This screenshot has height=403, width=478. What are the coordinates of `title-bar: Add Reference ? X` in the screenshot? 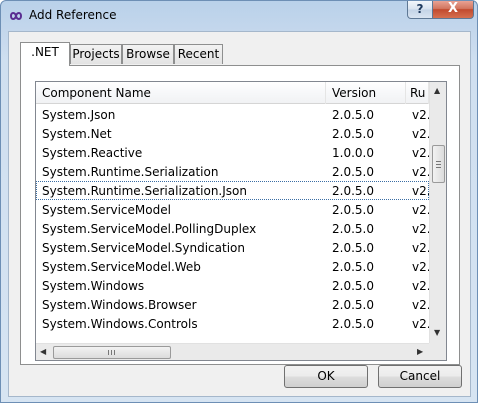 It's located at (239, 16).